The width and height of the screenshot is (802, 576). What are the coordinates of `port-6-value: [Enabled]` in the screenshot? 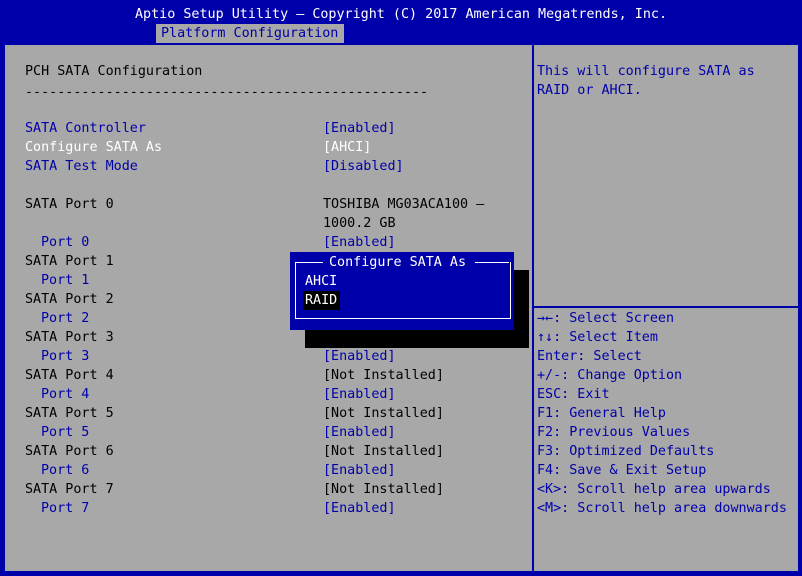 It's located at (359, 470).